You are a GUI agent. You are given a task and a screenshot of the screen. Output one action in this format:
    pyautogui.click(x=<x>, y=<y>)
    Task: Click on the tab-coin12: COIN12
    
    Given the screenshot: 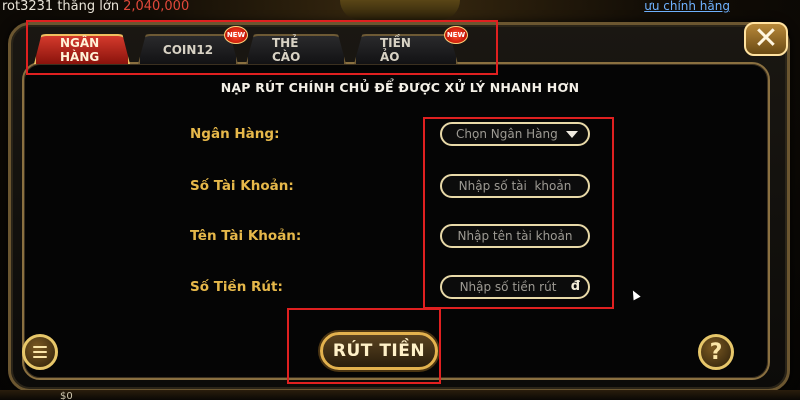 What is the action you would take?
    pyautogui.click(x=188, y=49)
    